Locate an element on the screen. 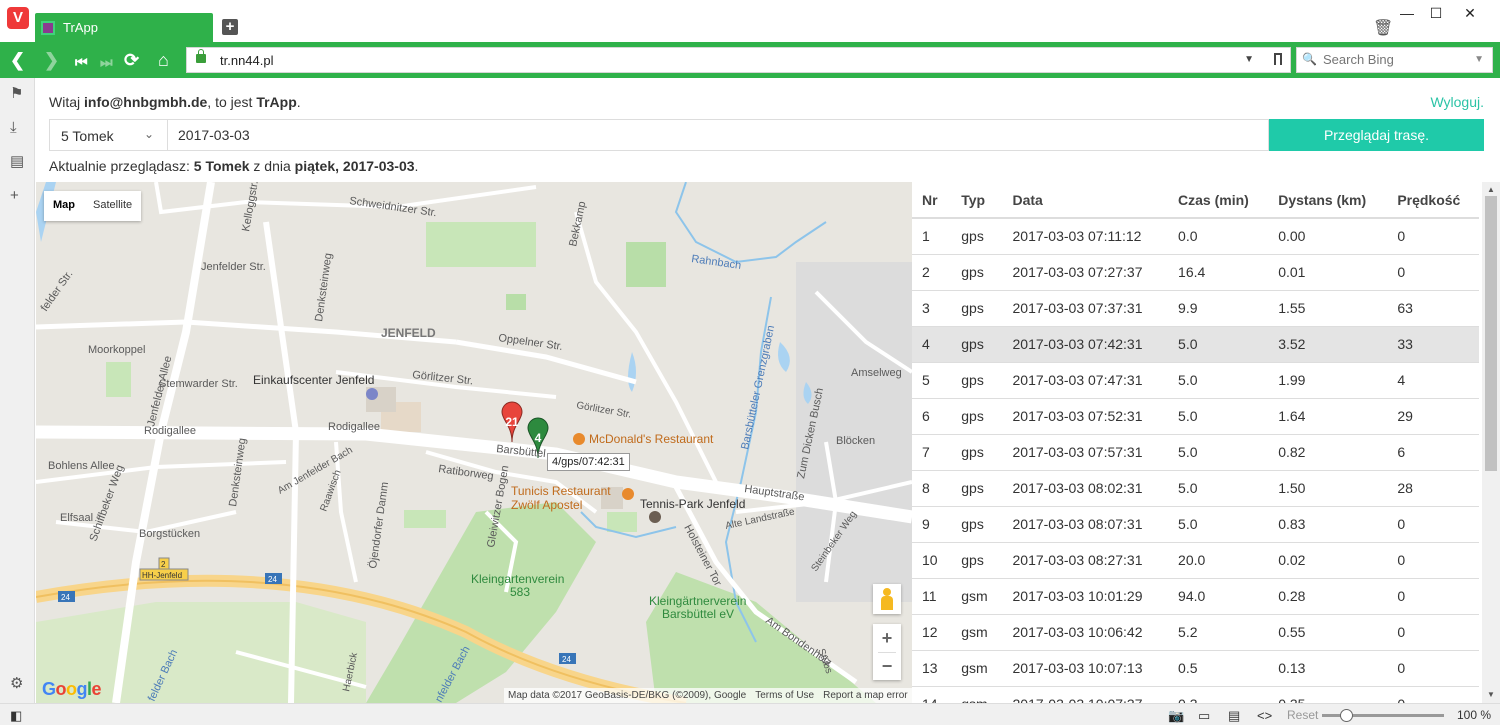 Image resolution: width=1500 pixels, height=725 pixels. date-input is located at coordinates (718, 135).